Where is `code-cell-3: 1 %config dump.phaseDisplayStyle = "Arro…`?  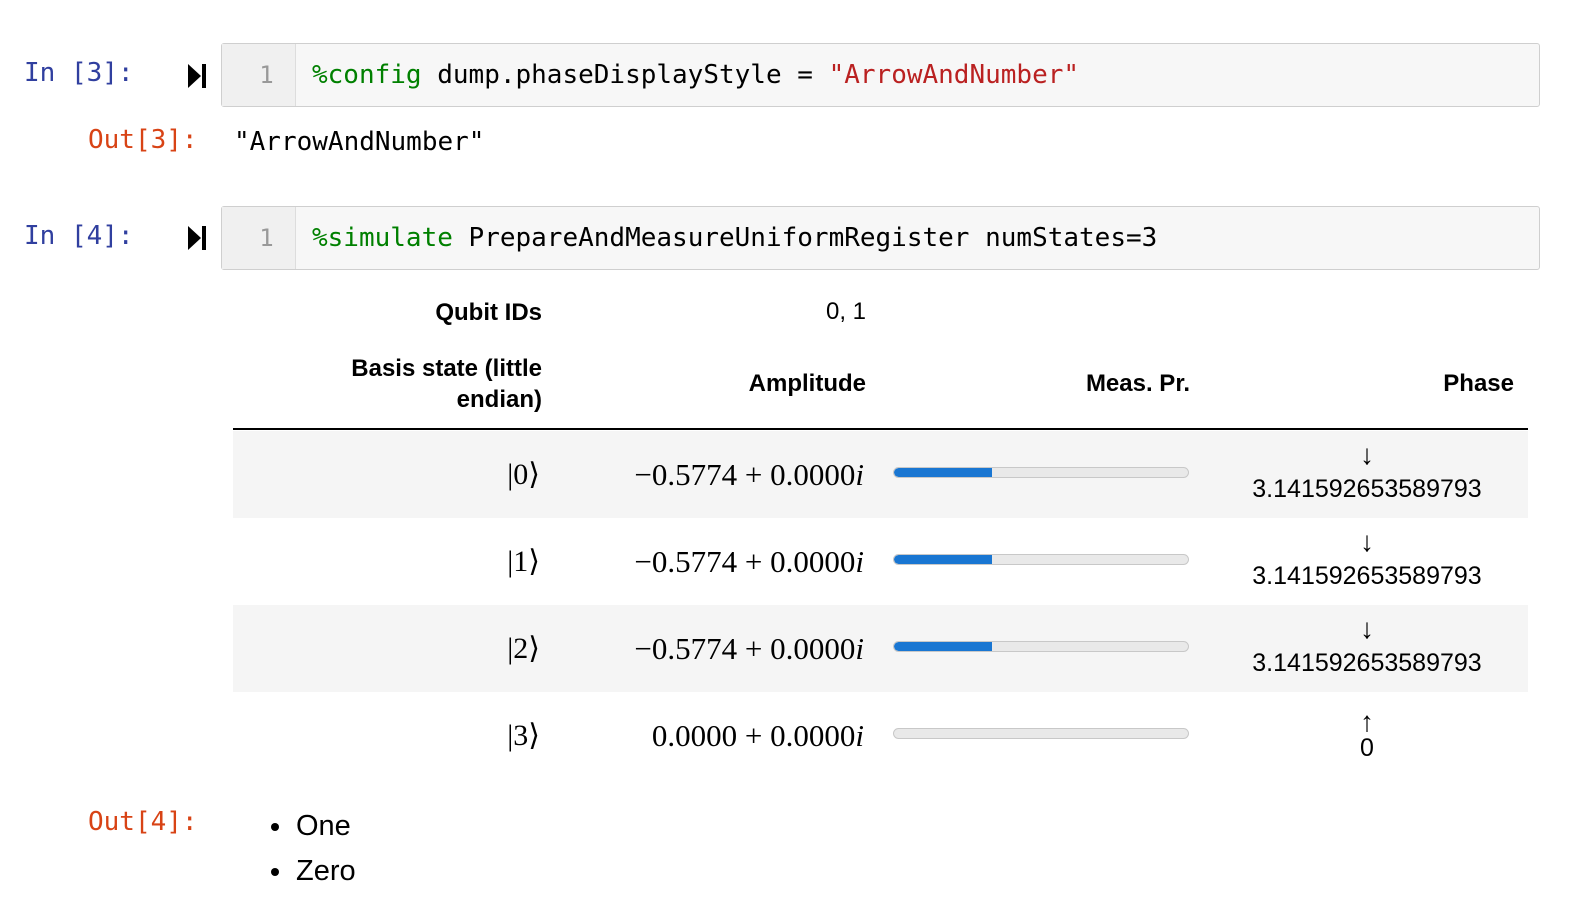
code-cell-3: 1 %config dump.phaseDisplayStyle = "Arro… is located at coordinates (880, 75).